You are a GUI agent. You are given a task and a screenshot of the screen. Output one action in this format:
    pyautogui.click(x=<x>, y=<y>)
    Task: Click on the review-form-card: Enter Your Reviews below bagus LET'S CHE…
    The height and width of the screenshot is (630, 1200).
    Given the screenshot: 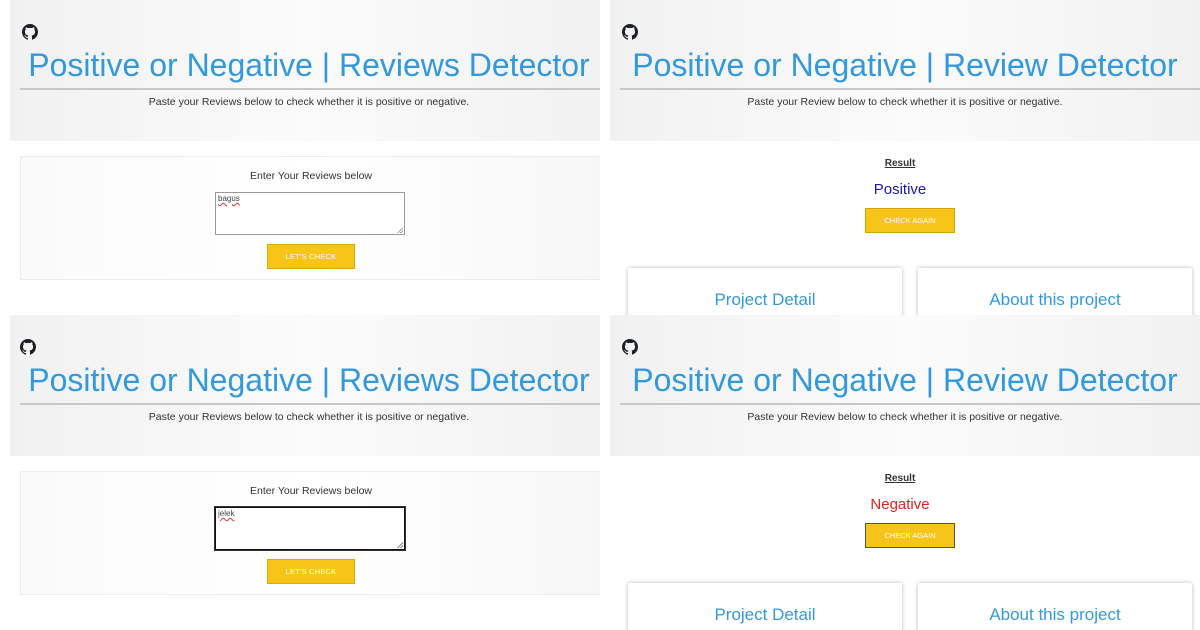 What is the action you would take?
    pyautogui.click(x=310, y=218)
    